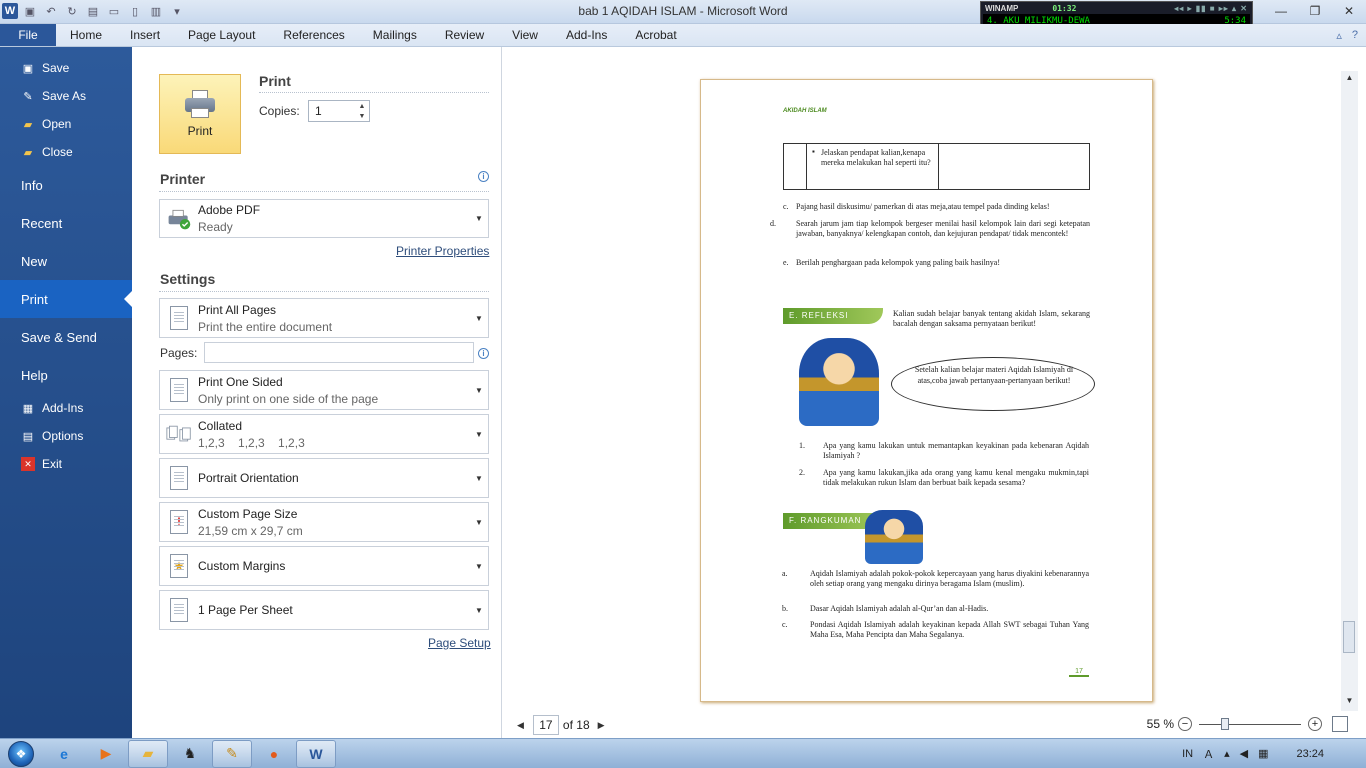  What do you see at coordinates (66, 185) in the screenshot?
I see `nav-info: Info` at bounding box center [66, 185].